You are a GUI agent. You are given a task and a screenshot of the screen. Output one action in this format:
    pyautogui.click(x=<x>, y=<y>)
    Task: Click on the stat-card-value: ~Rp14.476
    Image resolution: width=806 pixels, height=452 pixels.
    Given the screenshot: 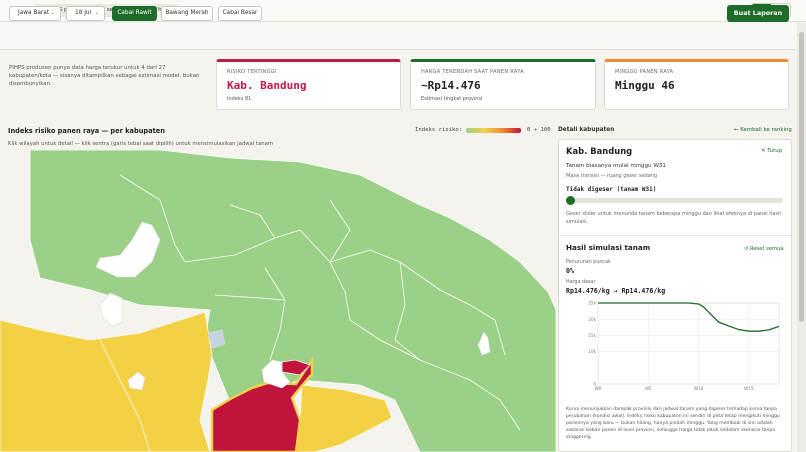 What is the action you would take?
    pyautogui.click(x=451, y=85)
    